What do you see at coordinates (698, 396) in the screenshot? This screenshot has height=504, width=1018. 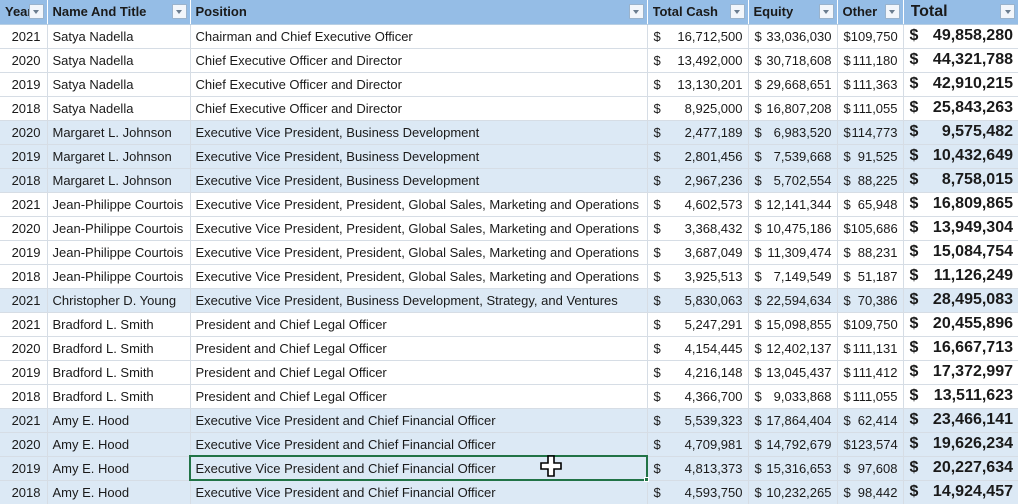 I see `cell-total-cash: $4,366,700` at bounding box center [698, 396].